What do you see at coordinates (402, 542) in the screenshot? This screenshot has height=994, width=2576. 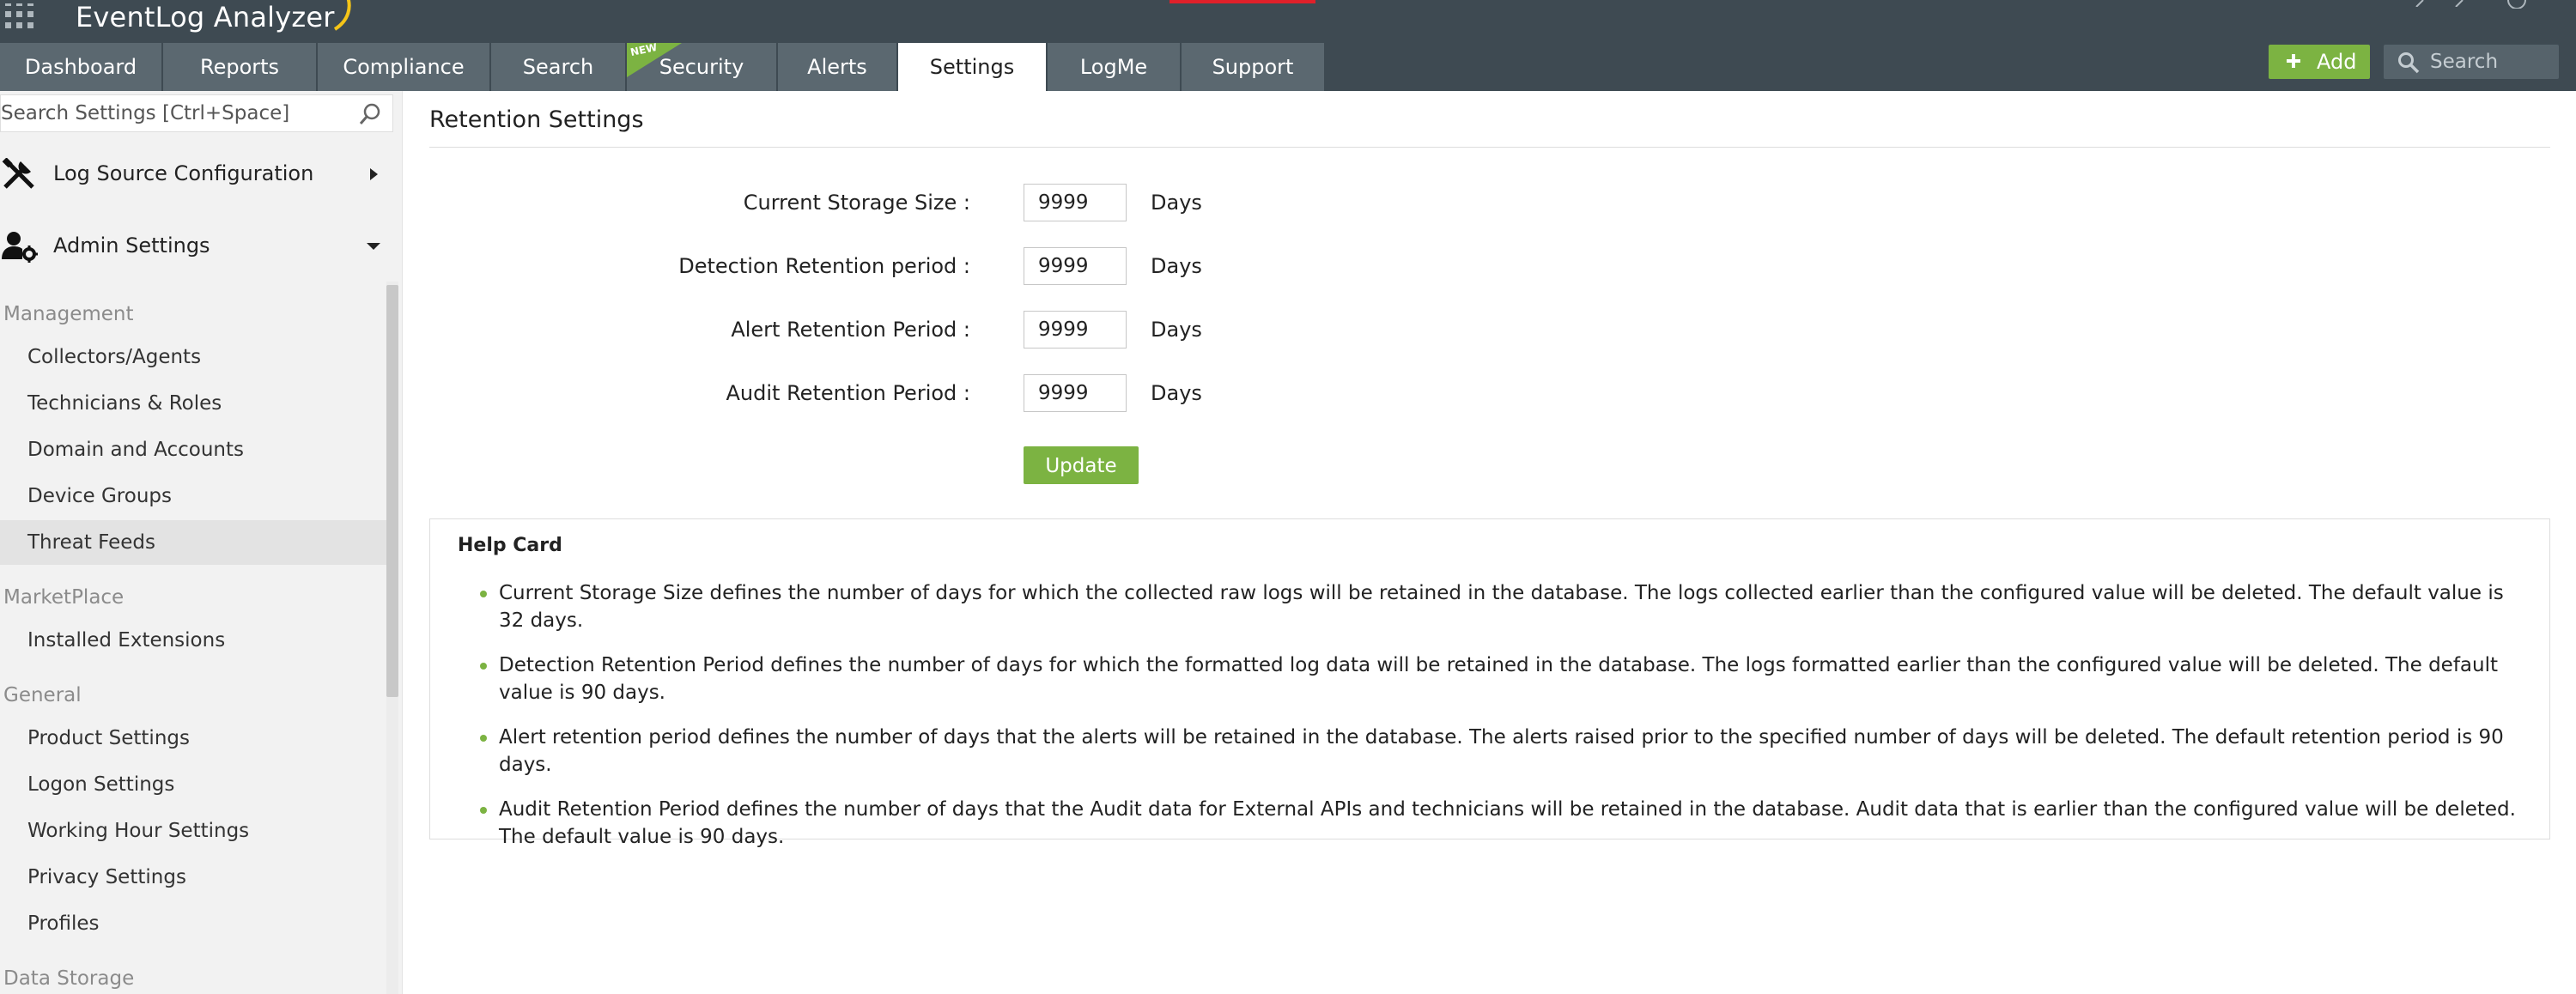 I see `sidebar-divider` at bounding box center [402, 542].